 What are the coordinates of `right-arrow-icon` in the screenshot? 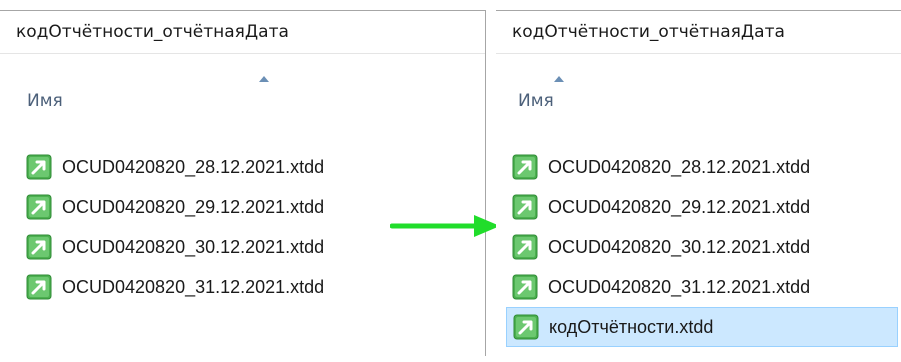 It's located at (445, 226).